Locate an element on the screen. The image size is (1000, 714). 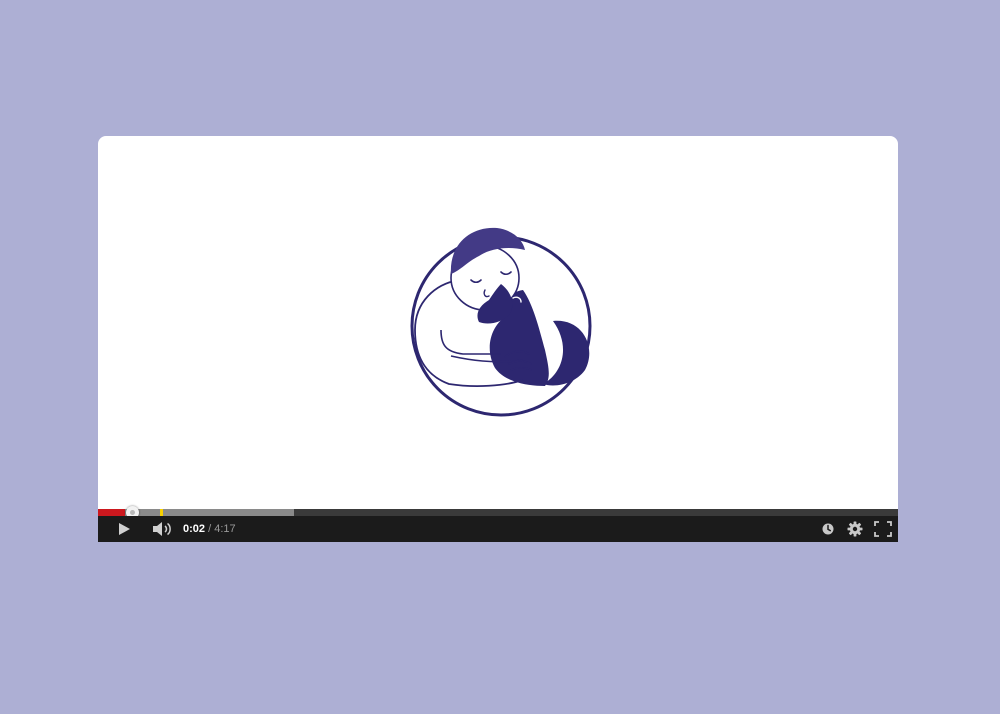
control-bar: 0:02 / 4:17 is located at coordinates (498, 529).